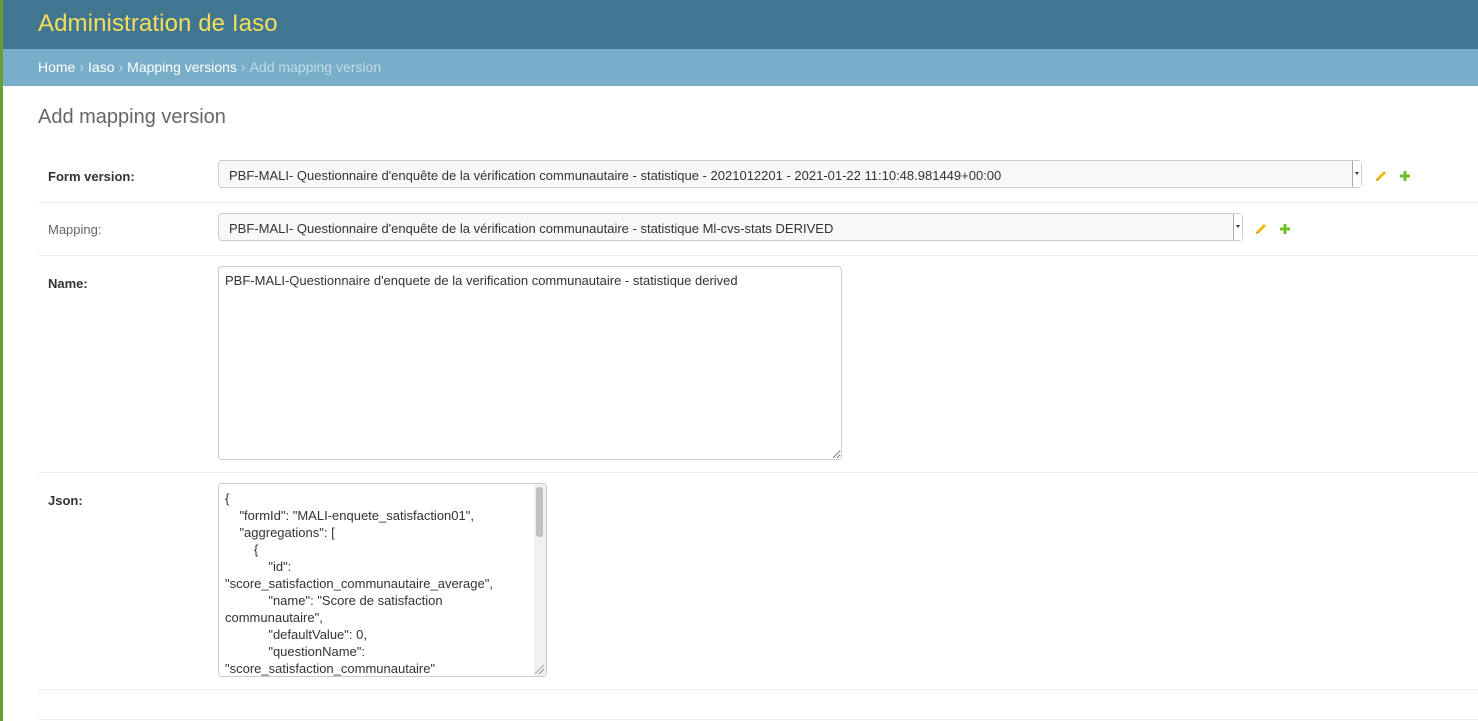 The width and height of the screenshot is (1478, 721). Describe the element at coordinates (91, 176) in the screenshot. I see `form-version-label: Form version:` at that location.